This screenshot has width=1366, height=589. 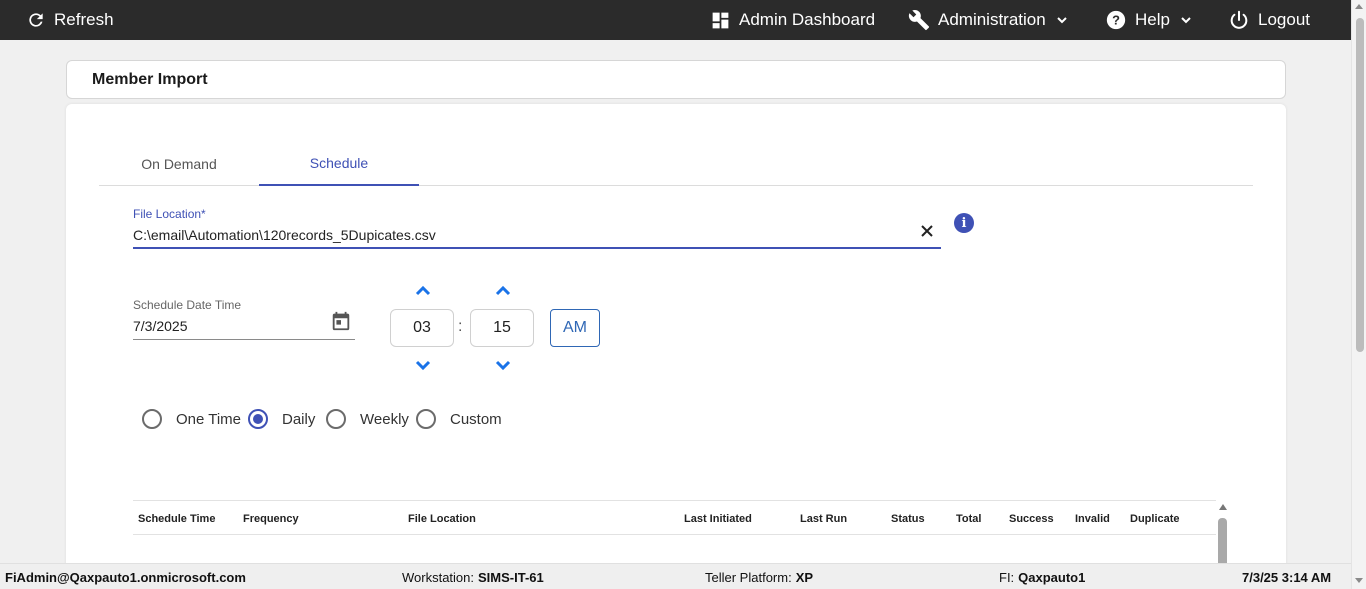 I want to click on hour-increment-icon, so click(x=423, y=291).